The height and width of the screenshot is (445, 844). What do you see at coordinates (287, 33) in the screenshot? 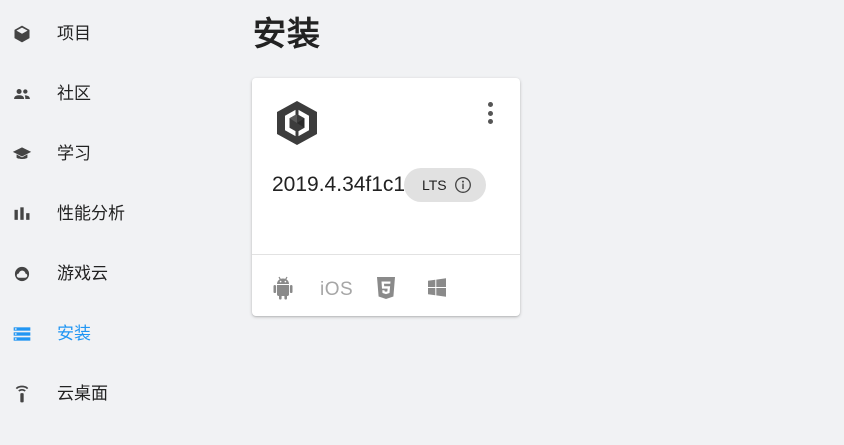
I see `page-title: 安装` at bounding box center [287, 33].